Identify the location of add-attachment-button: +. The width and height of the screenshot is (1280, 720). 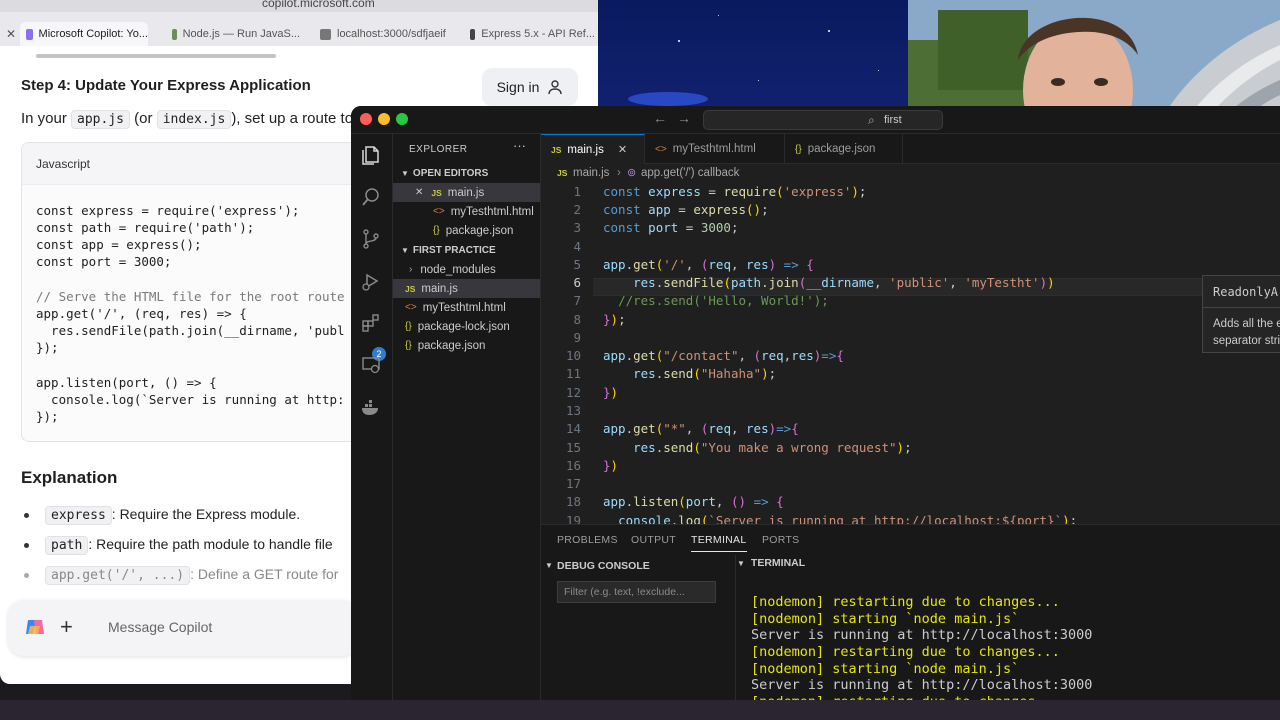
(66, 627).